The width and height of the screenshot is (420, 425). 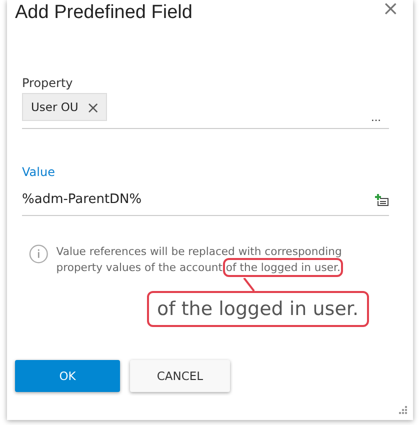 What do you see at coordinates (47, 83) in the screenshot?
I see `field-label: Property` at bounding box center [47, 83].